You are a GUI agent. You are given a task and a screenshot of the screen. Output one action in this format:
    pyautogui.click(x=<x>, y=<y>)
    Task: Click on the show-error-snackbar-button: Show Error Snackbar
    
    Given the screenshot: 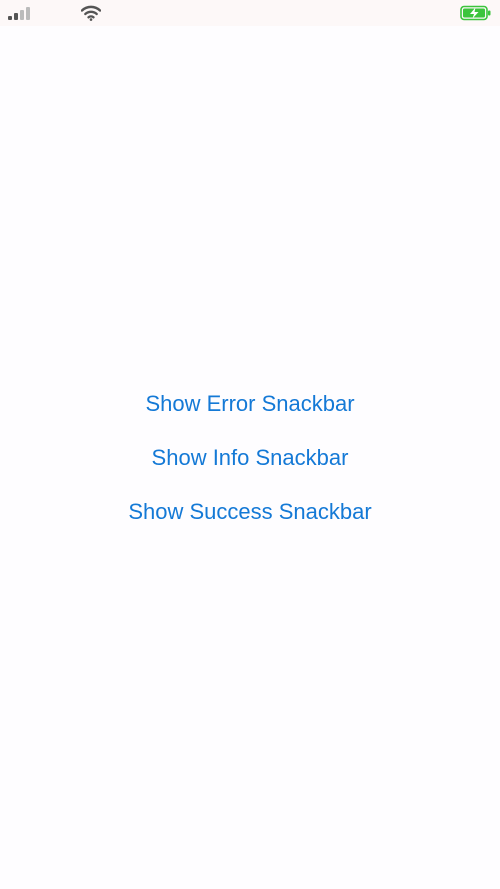 What is the action you would take?
    pyautogui.click(x=250, y=404)
    